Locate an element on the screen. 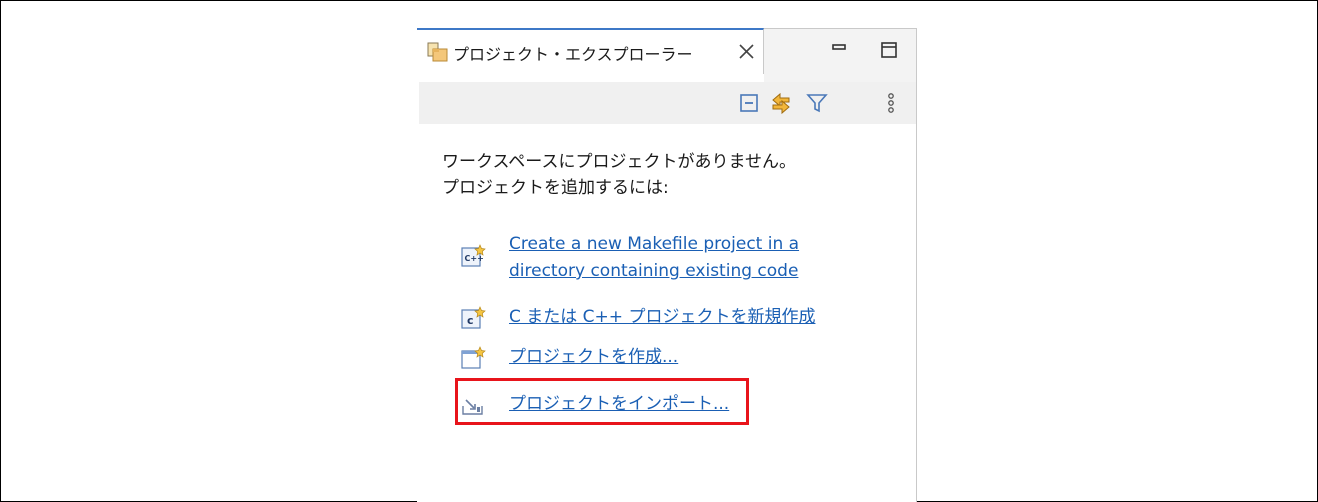  collapse-all-icon is located at coordinates (749, 103).